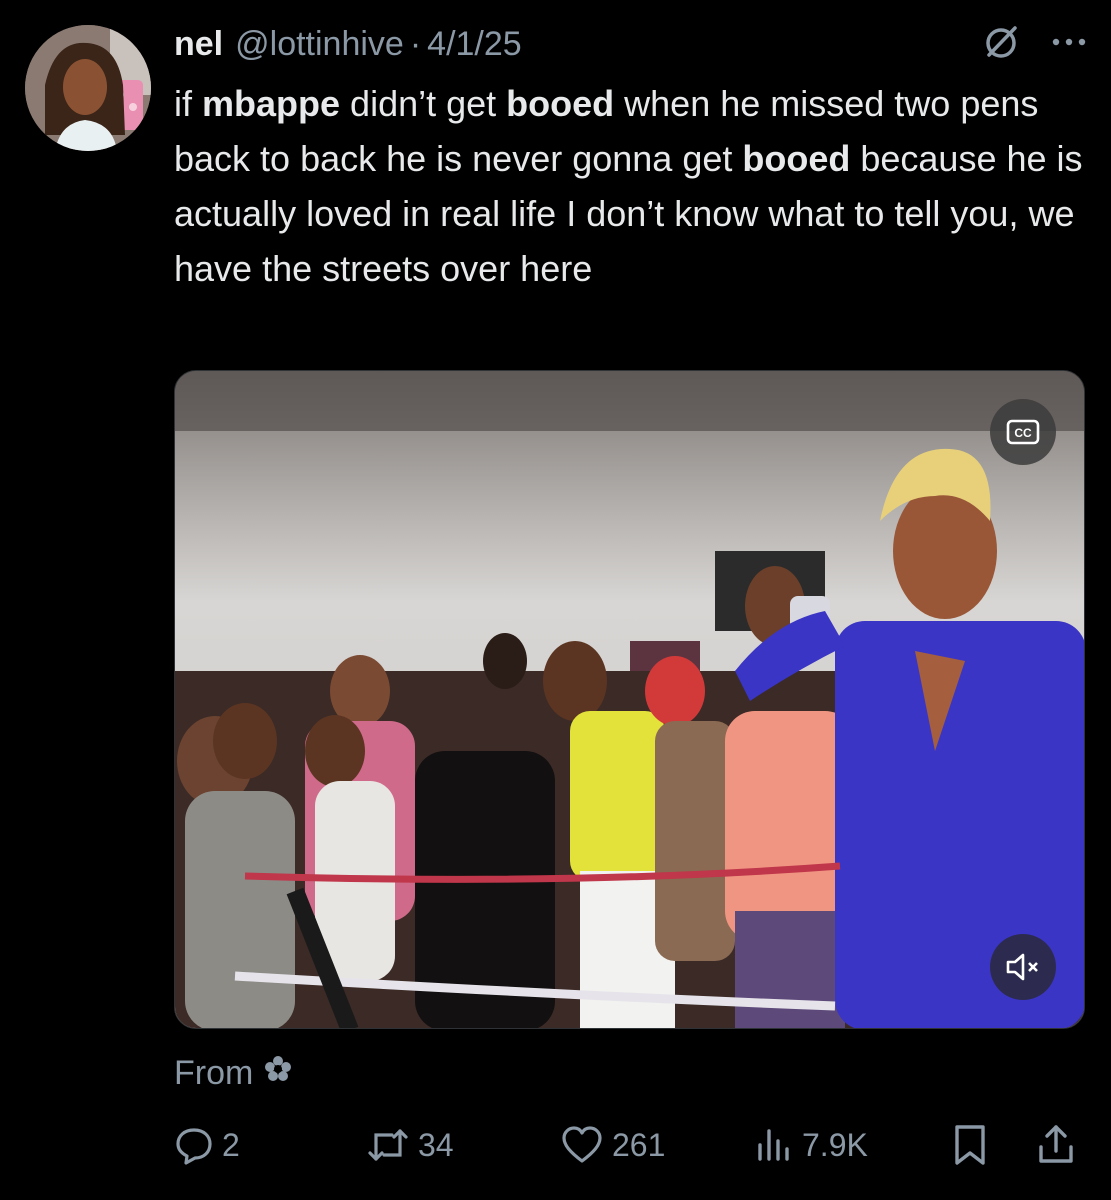 This screenshot has width=1111, height=1200. Describe the element at coordinates (436, 1144) in the screenshot. I see `repost-count: 34` at that location.